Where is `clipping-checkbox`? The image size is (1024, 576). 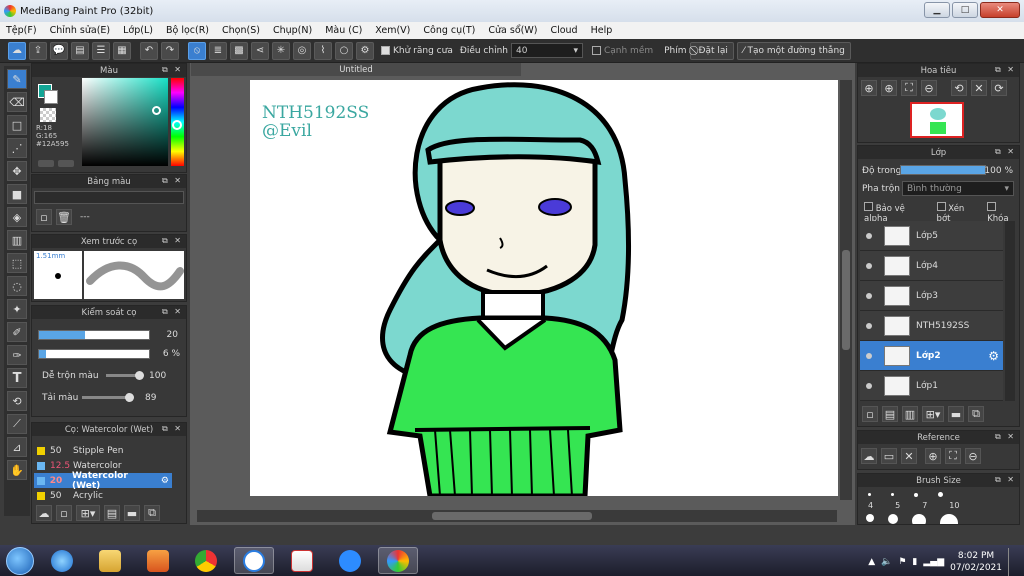
clipping-checkbox is located at coordinates (941, 206).